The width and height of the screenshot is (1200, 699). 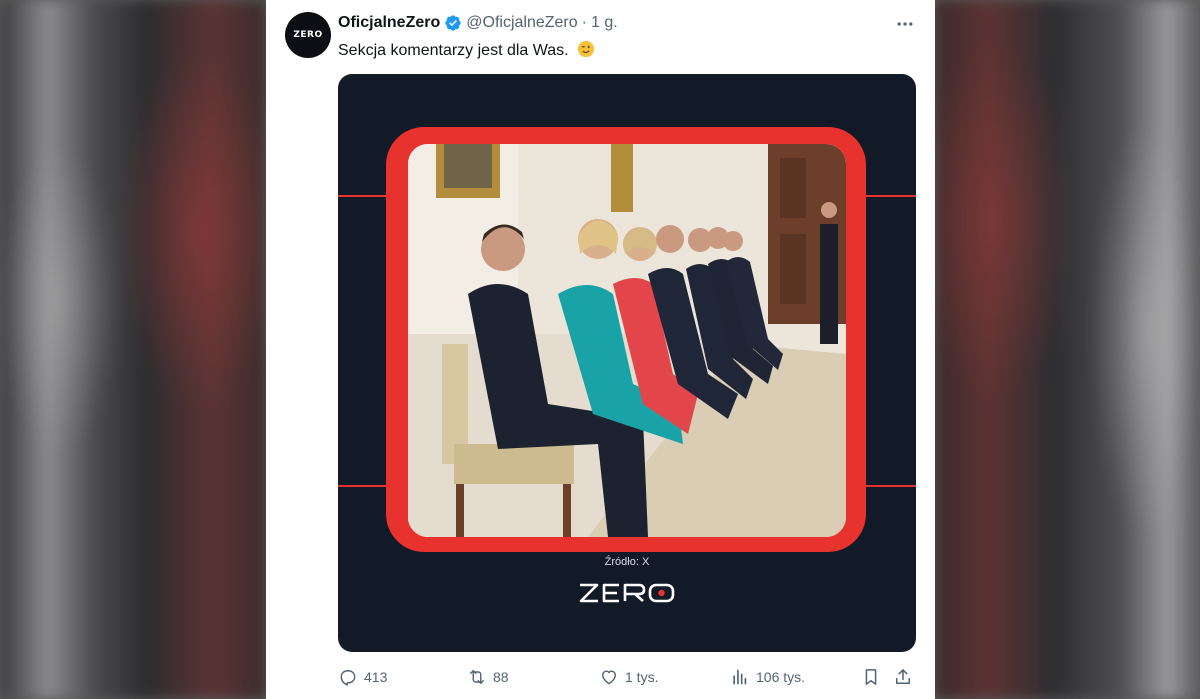 I want to click on zero-logo, so click(x=627, y=593).